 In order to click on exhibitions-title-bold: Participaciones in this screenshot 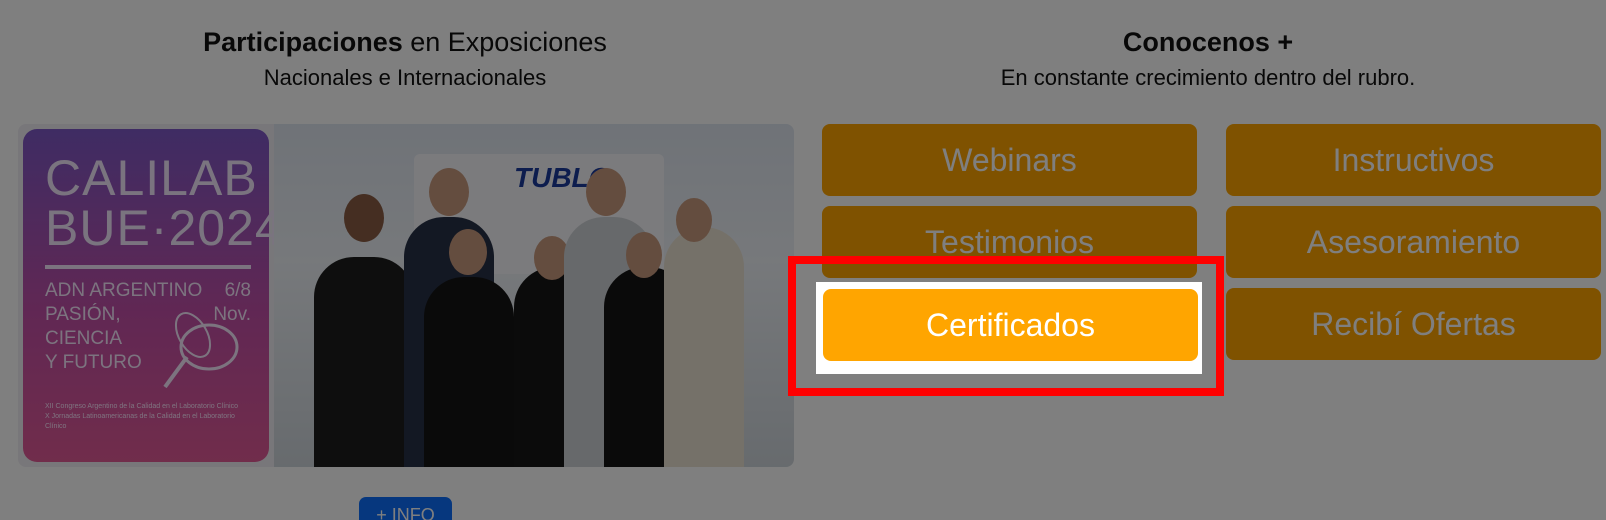, I will do `click(303, 42)`.